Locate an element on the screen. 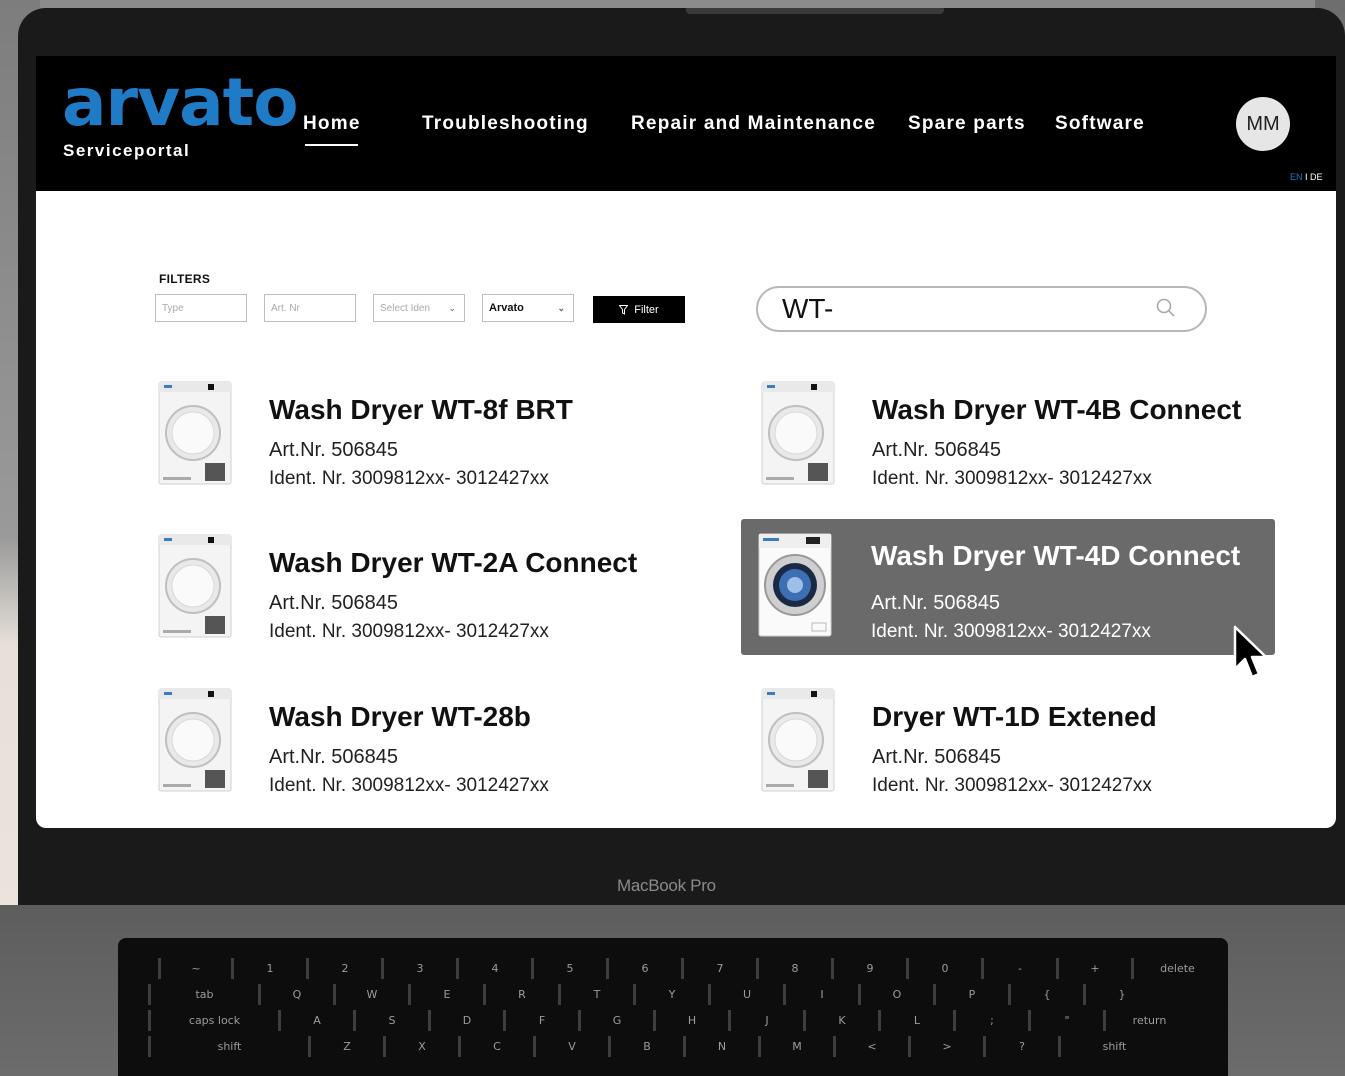 Image resolution: width=1345 pixels, height=1076 pixels. key: D is located at coordinates (465, 1020).